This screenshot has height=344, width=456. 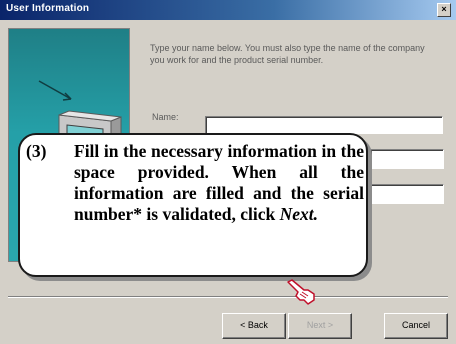 I want to click on callout-next-emphasis: Next., so click(x=299, y=214).